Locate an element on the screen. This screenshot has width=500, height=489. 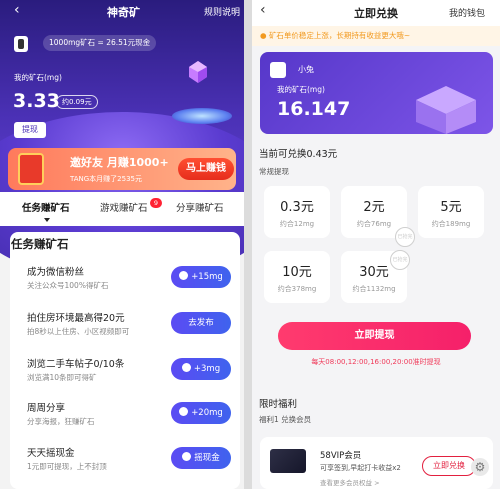
task-section-title: 任务赚矿石 is located at coordinates (40, 244).